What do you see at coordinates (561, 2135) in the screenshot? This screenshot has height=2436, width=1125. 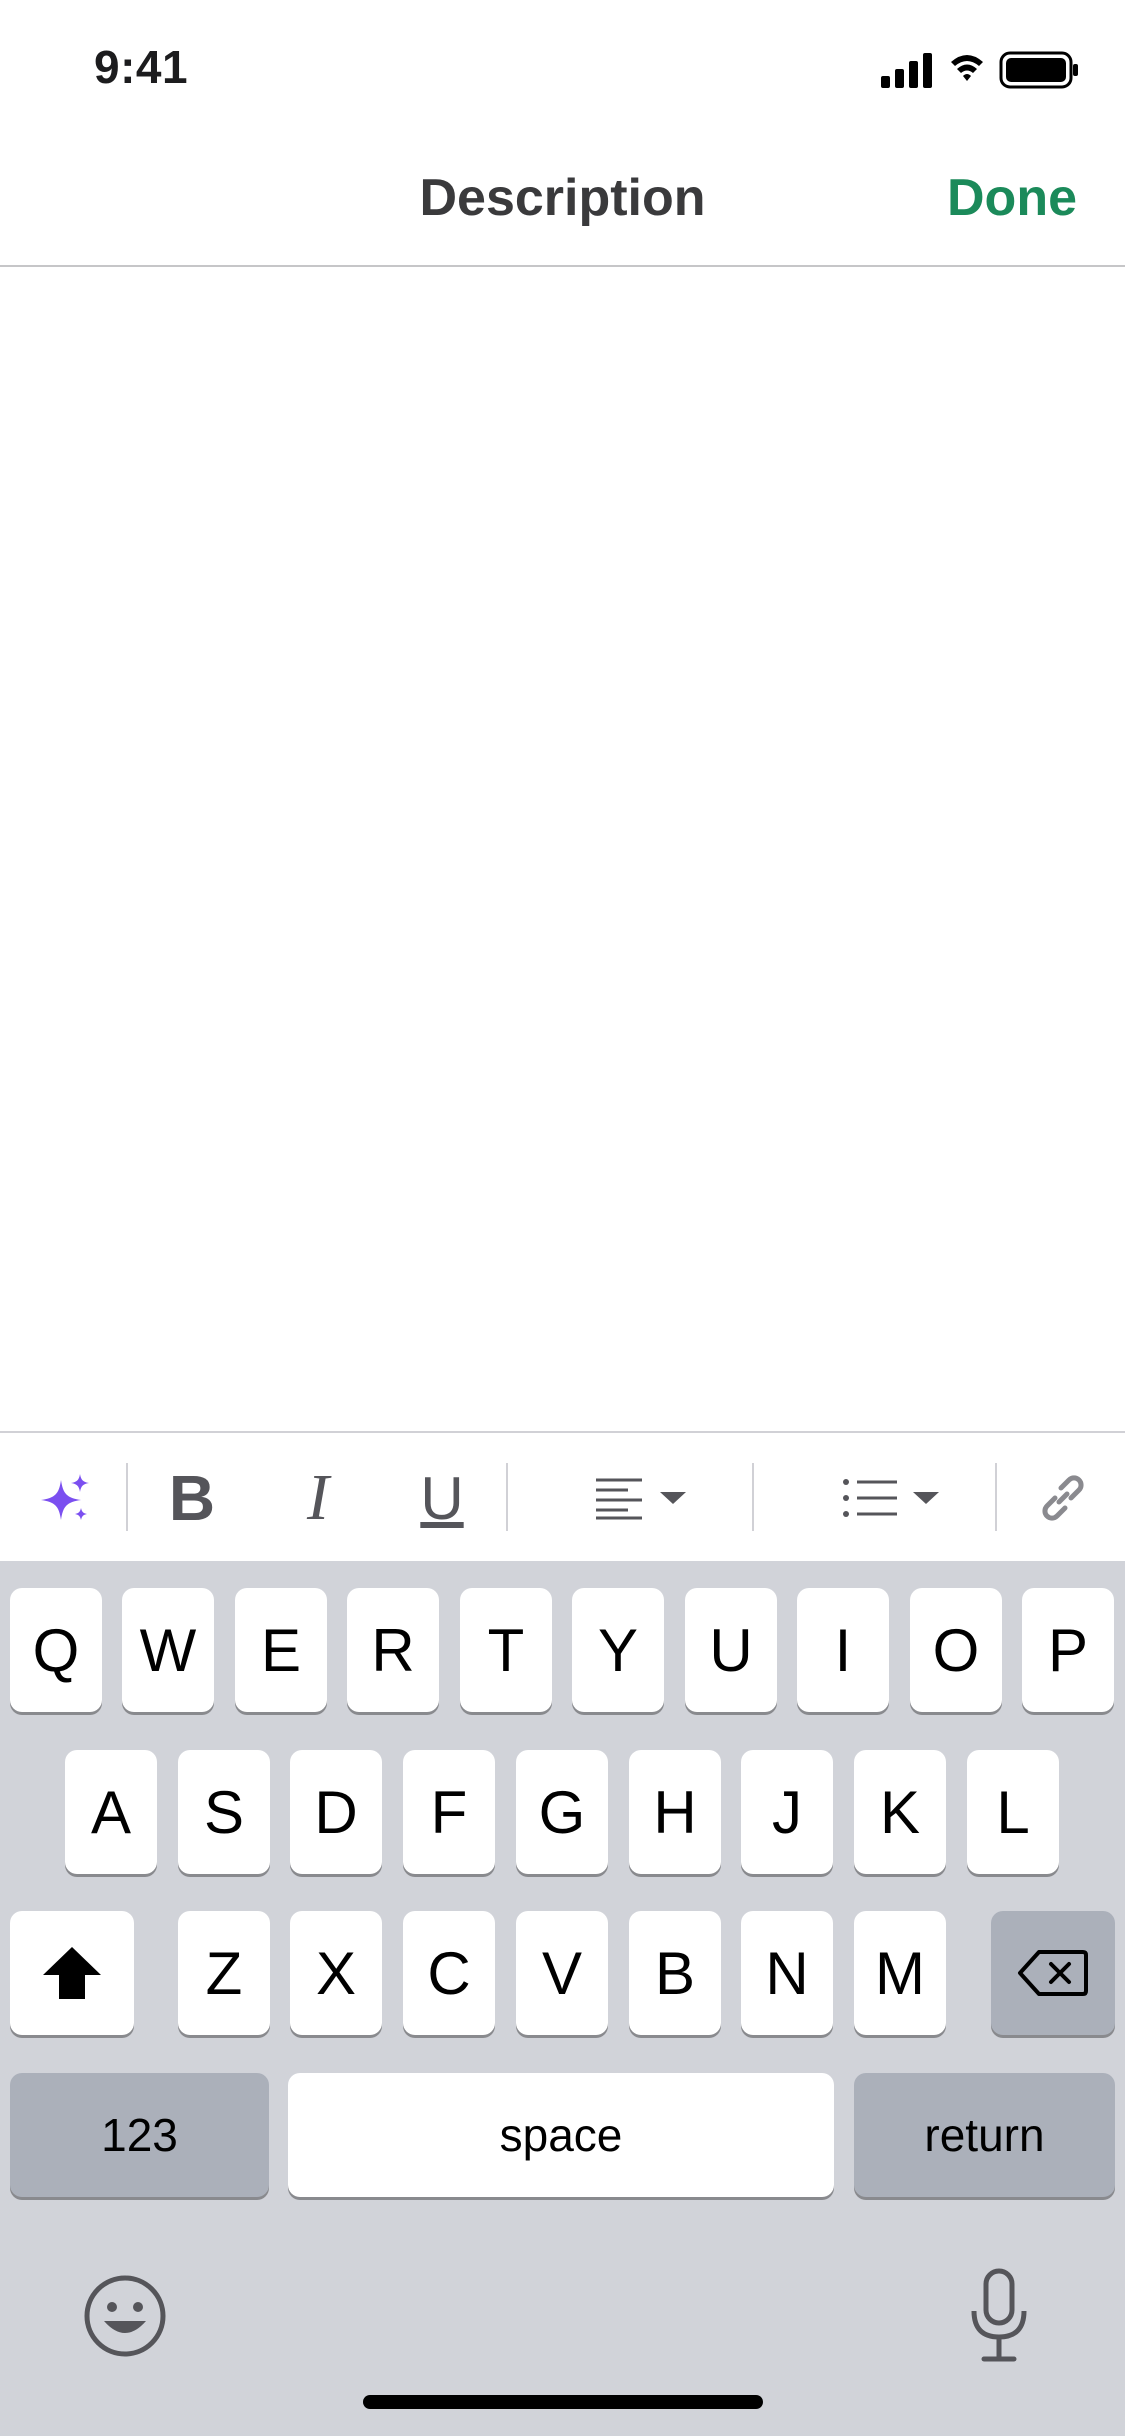 I see `space-key: space` at bounding box center [561, 2135].